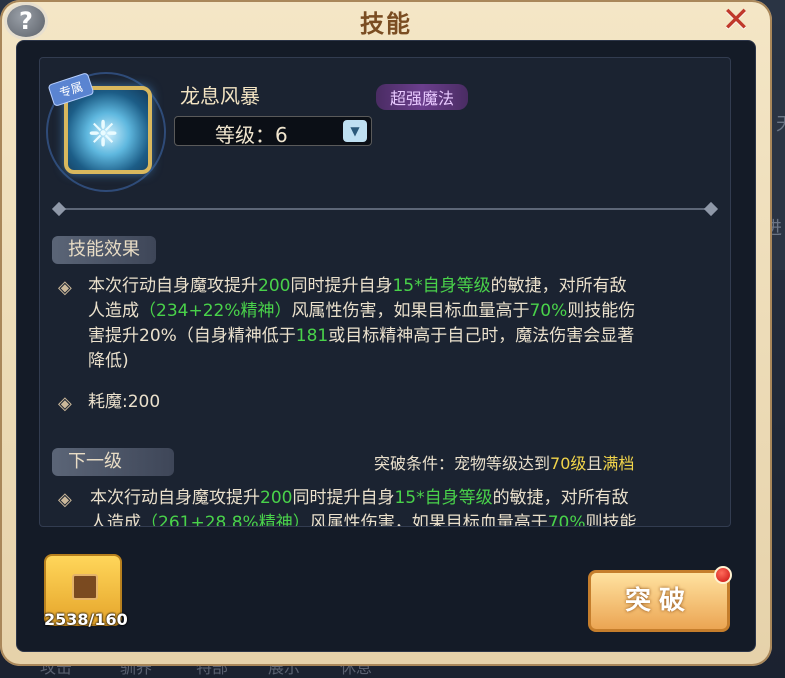 This screenshot has width=785, height=678. I want to click on background-text: 天, so click(780, 123).